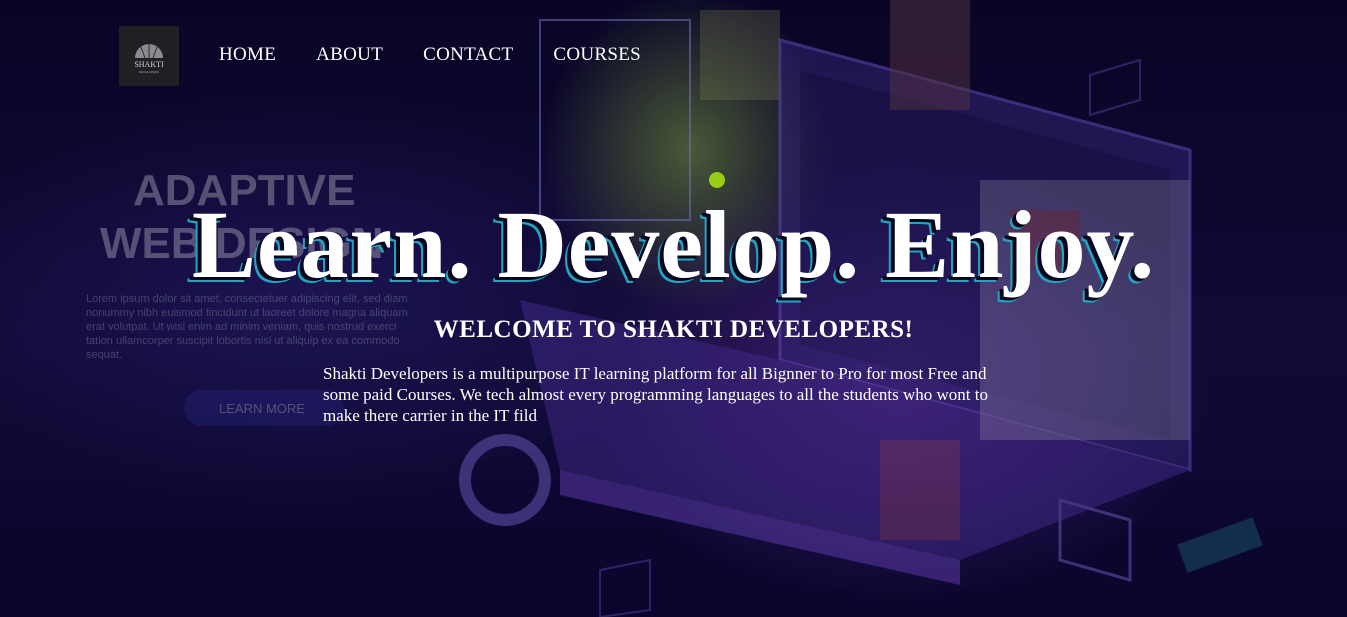 The width and height of the screenshot is (1347, 617). I want to click on brand-logo: SHAKTI DEVELOPERS, so click(149, 56).